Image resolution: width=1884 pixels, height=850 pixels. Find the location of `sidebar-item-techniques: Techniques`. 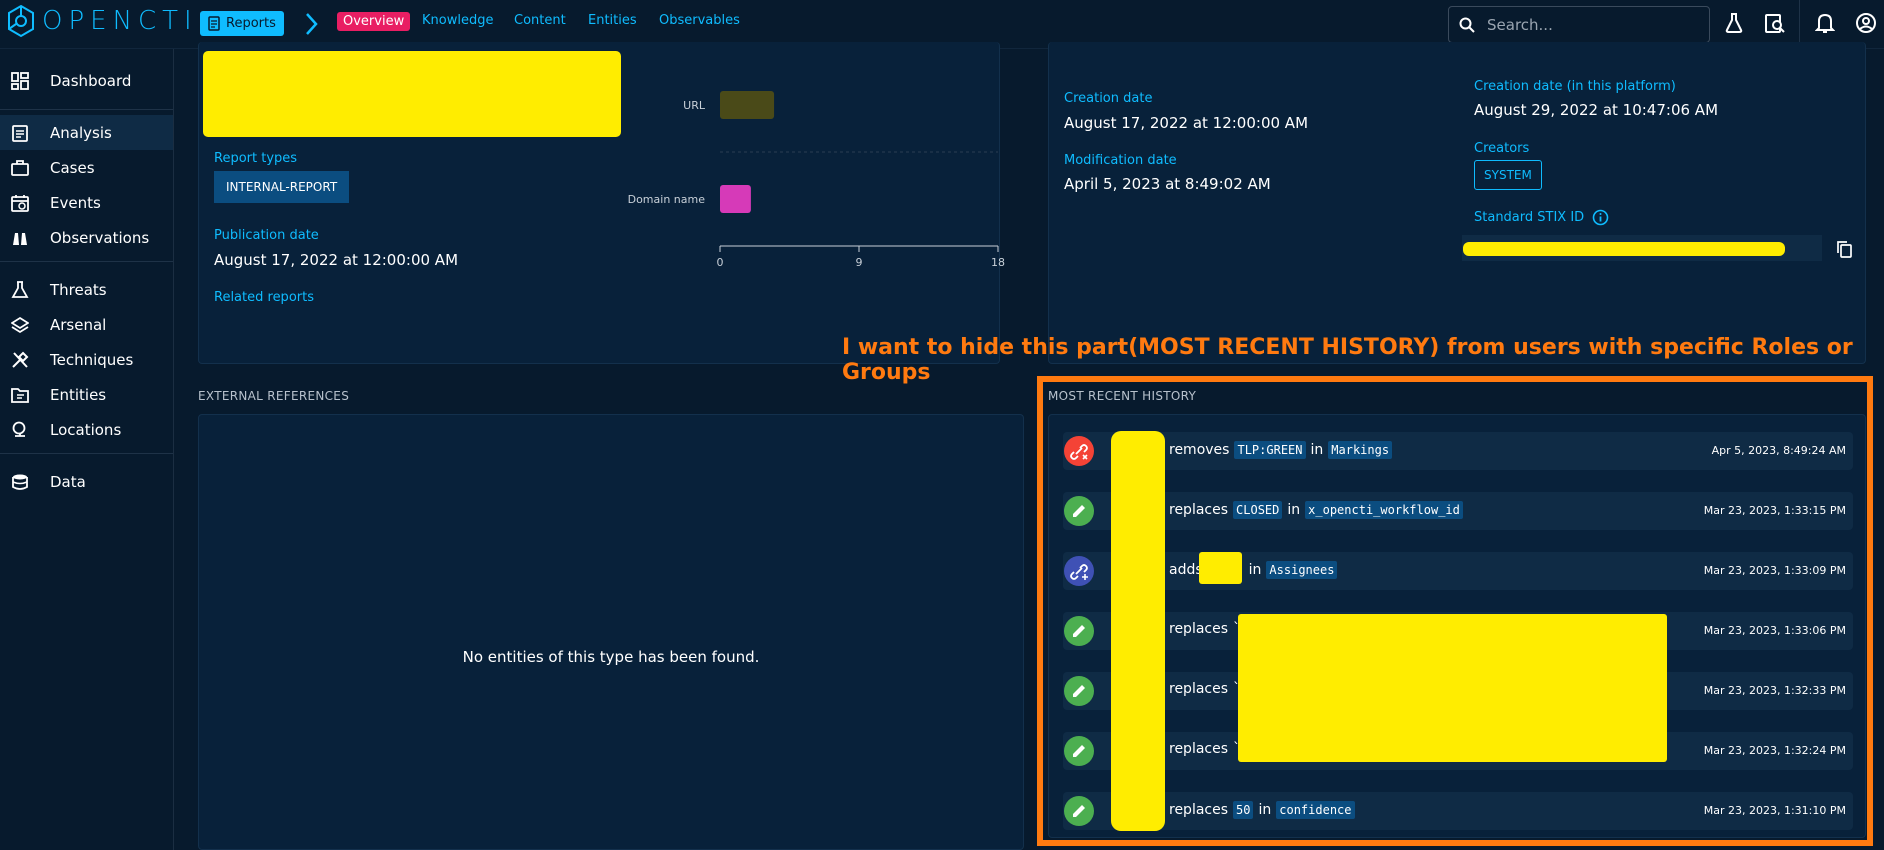

sidebar-item-techniques: Techniques is located at coordinates (86, 359).